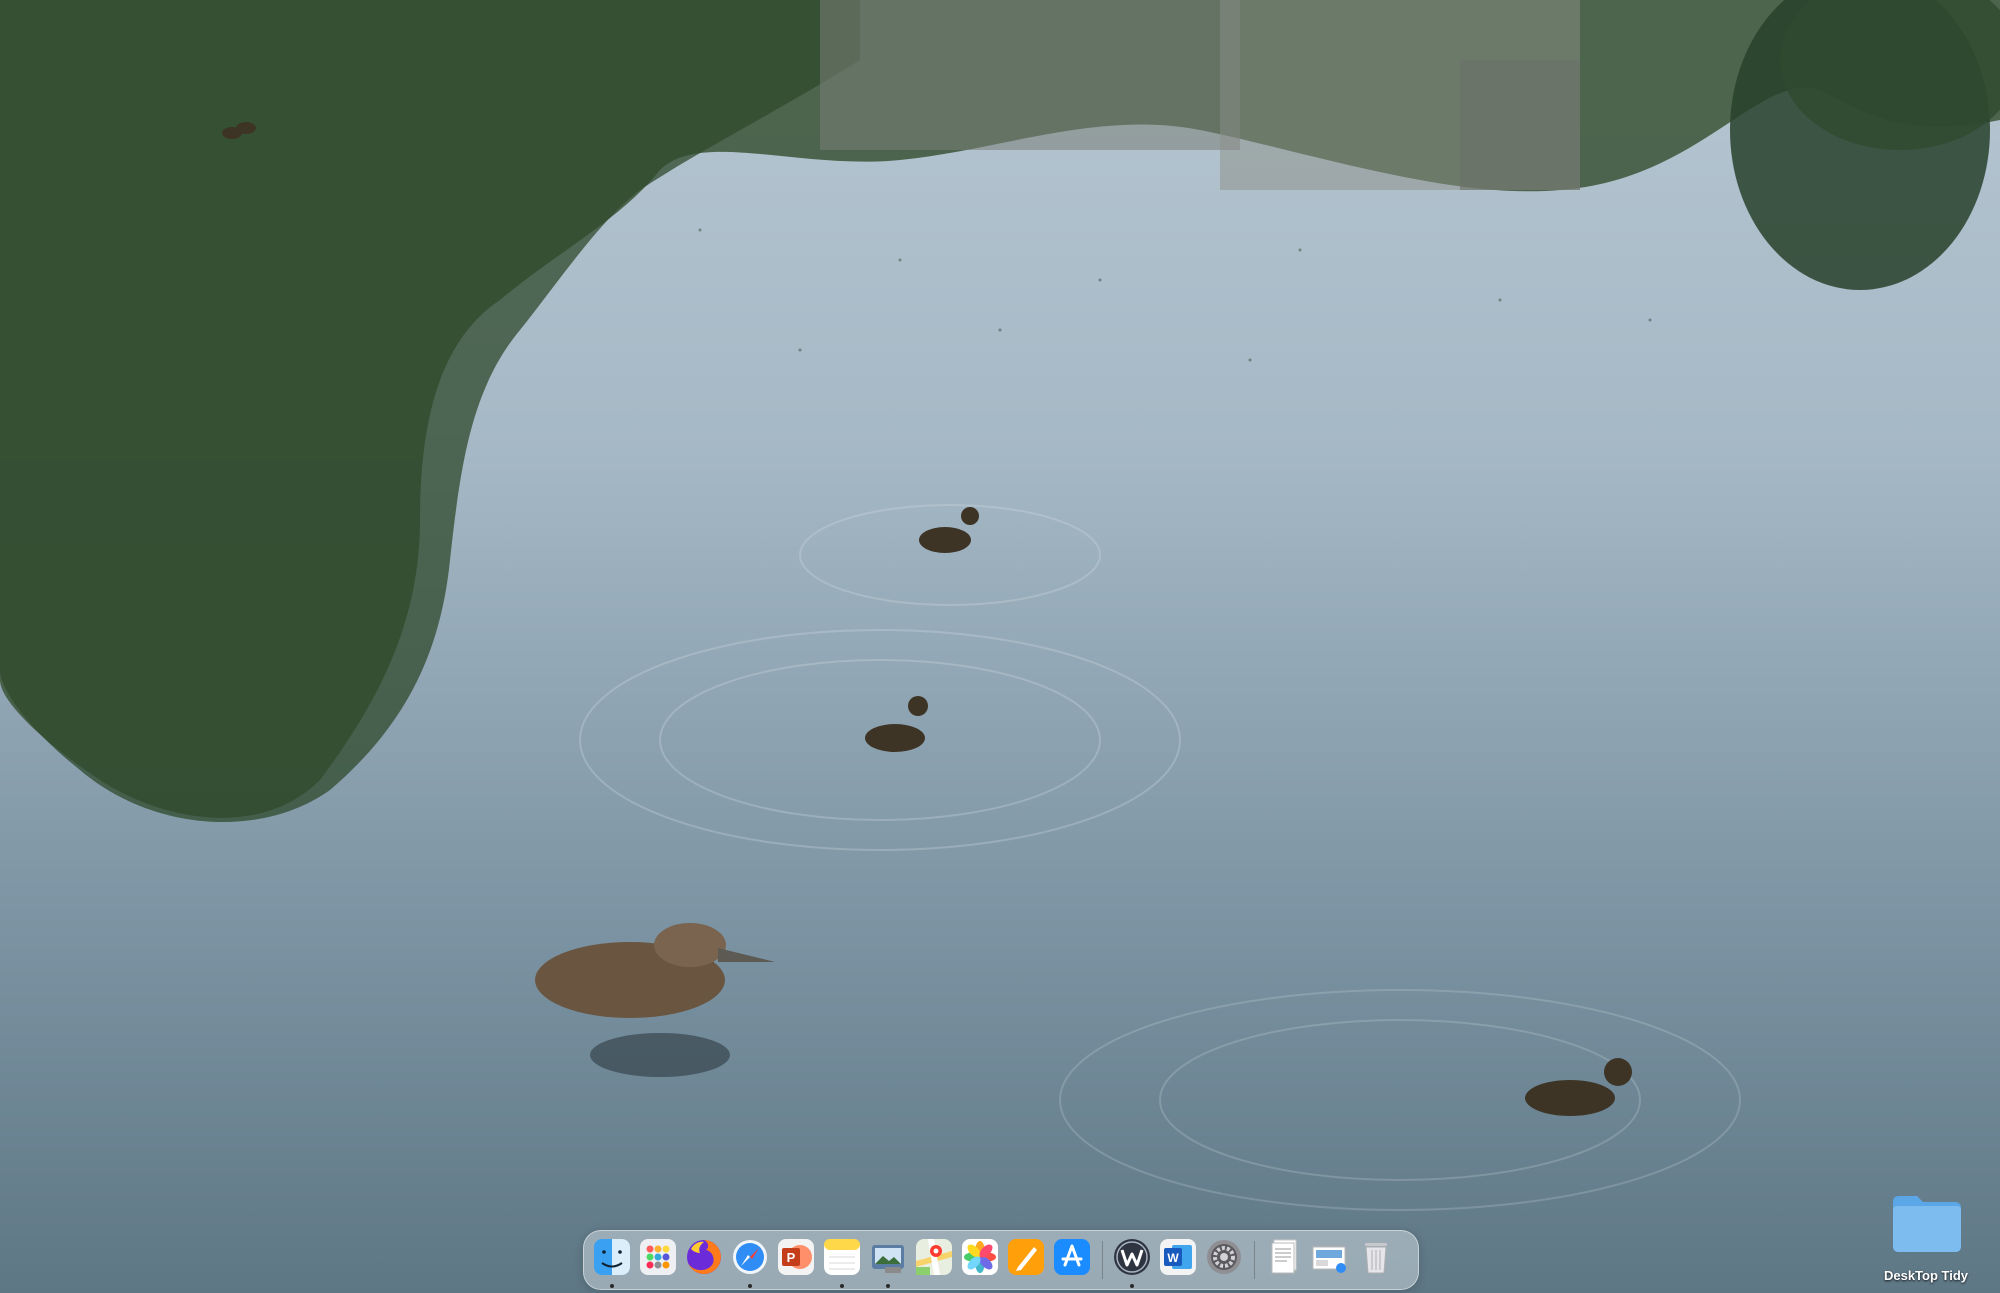 This screenshot has width=2000, height=1293. I want to click on dock-preview, so click(888, 1262).